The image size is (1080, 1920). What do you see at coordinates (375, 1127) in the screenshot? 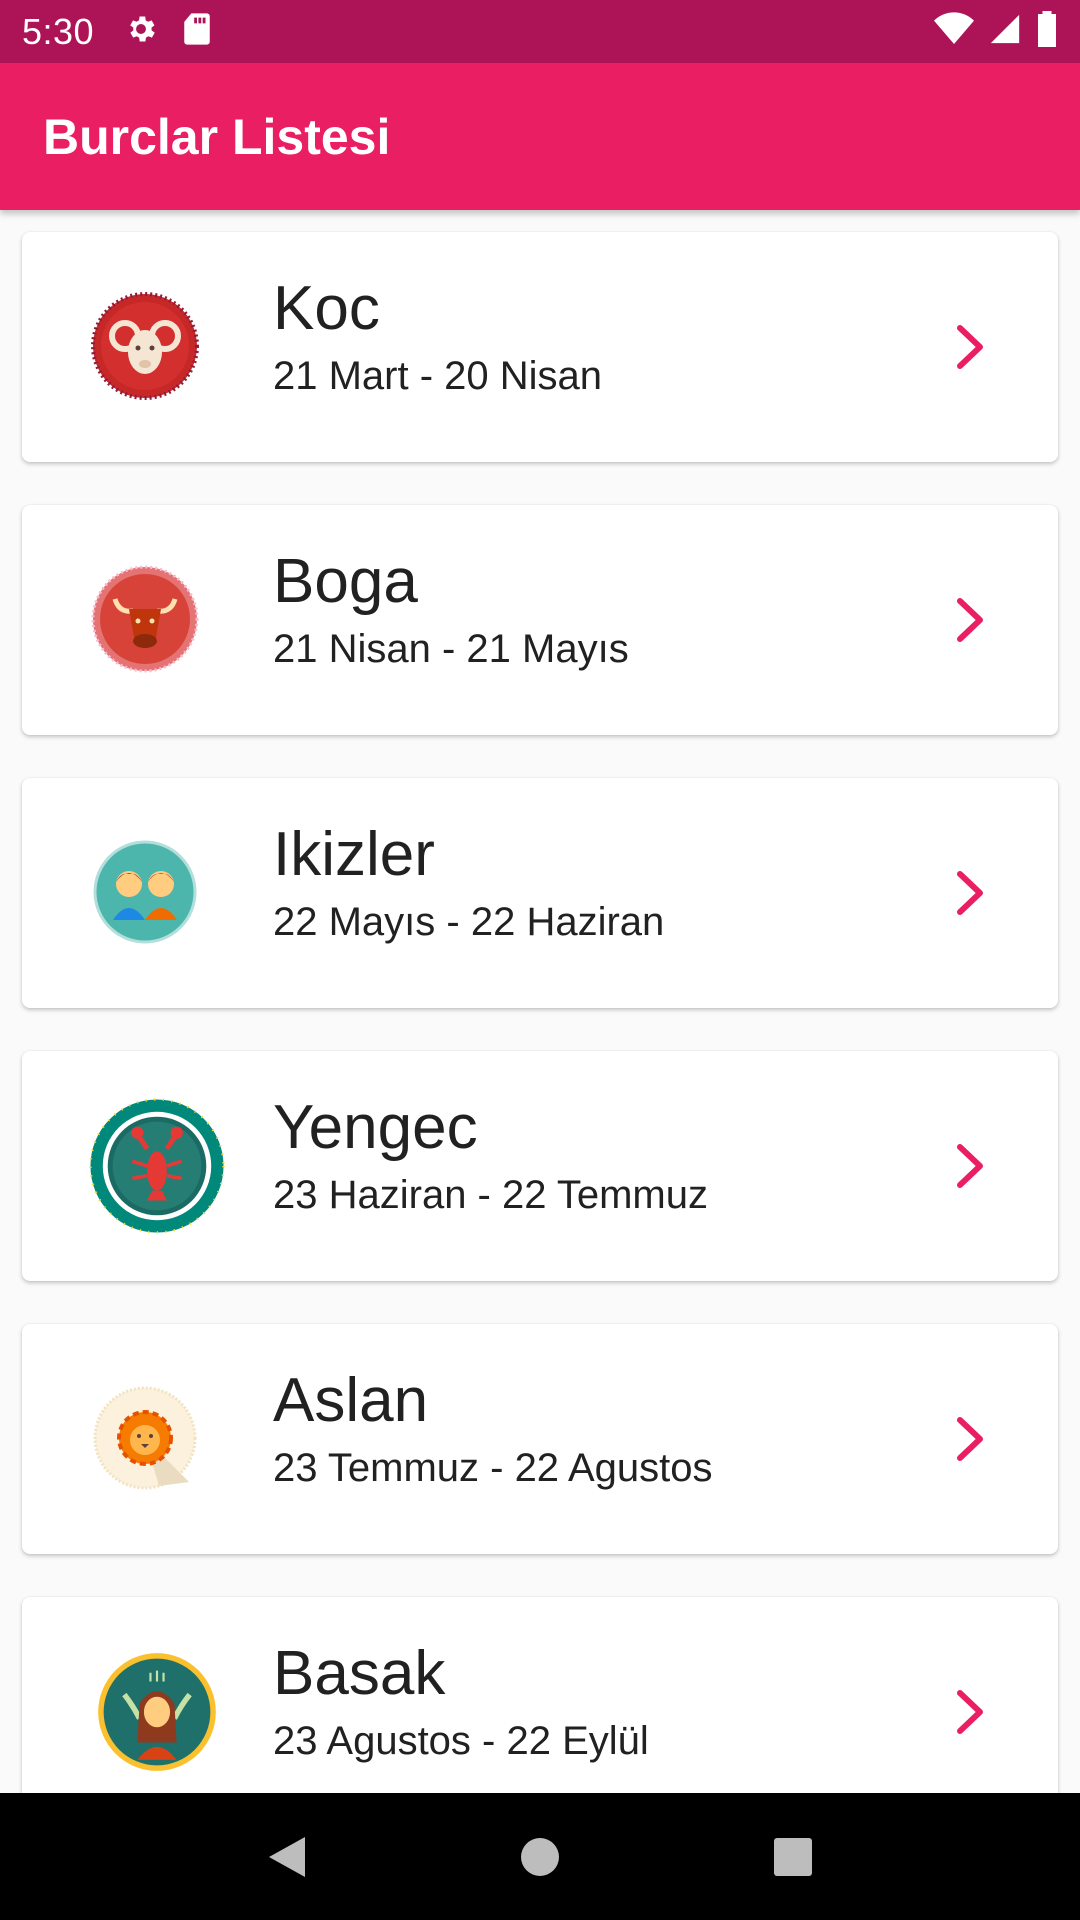
I see `zodiac-name: Yengec` at bounding box center [375, 1127].